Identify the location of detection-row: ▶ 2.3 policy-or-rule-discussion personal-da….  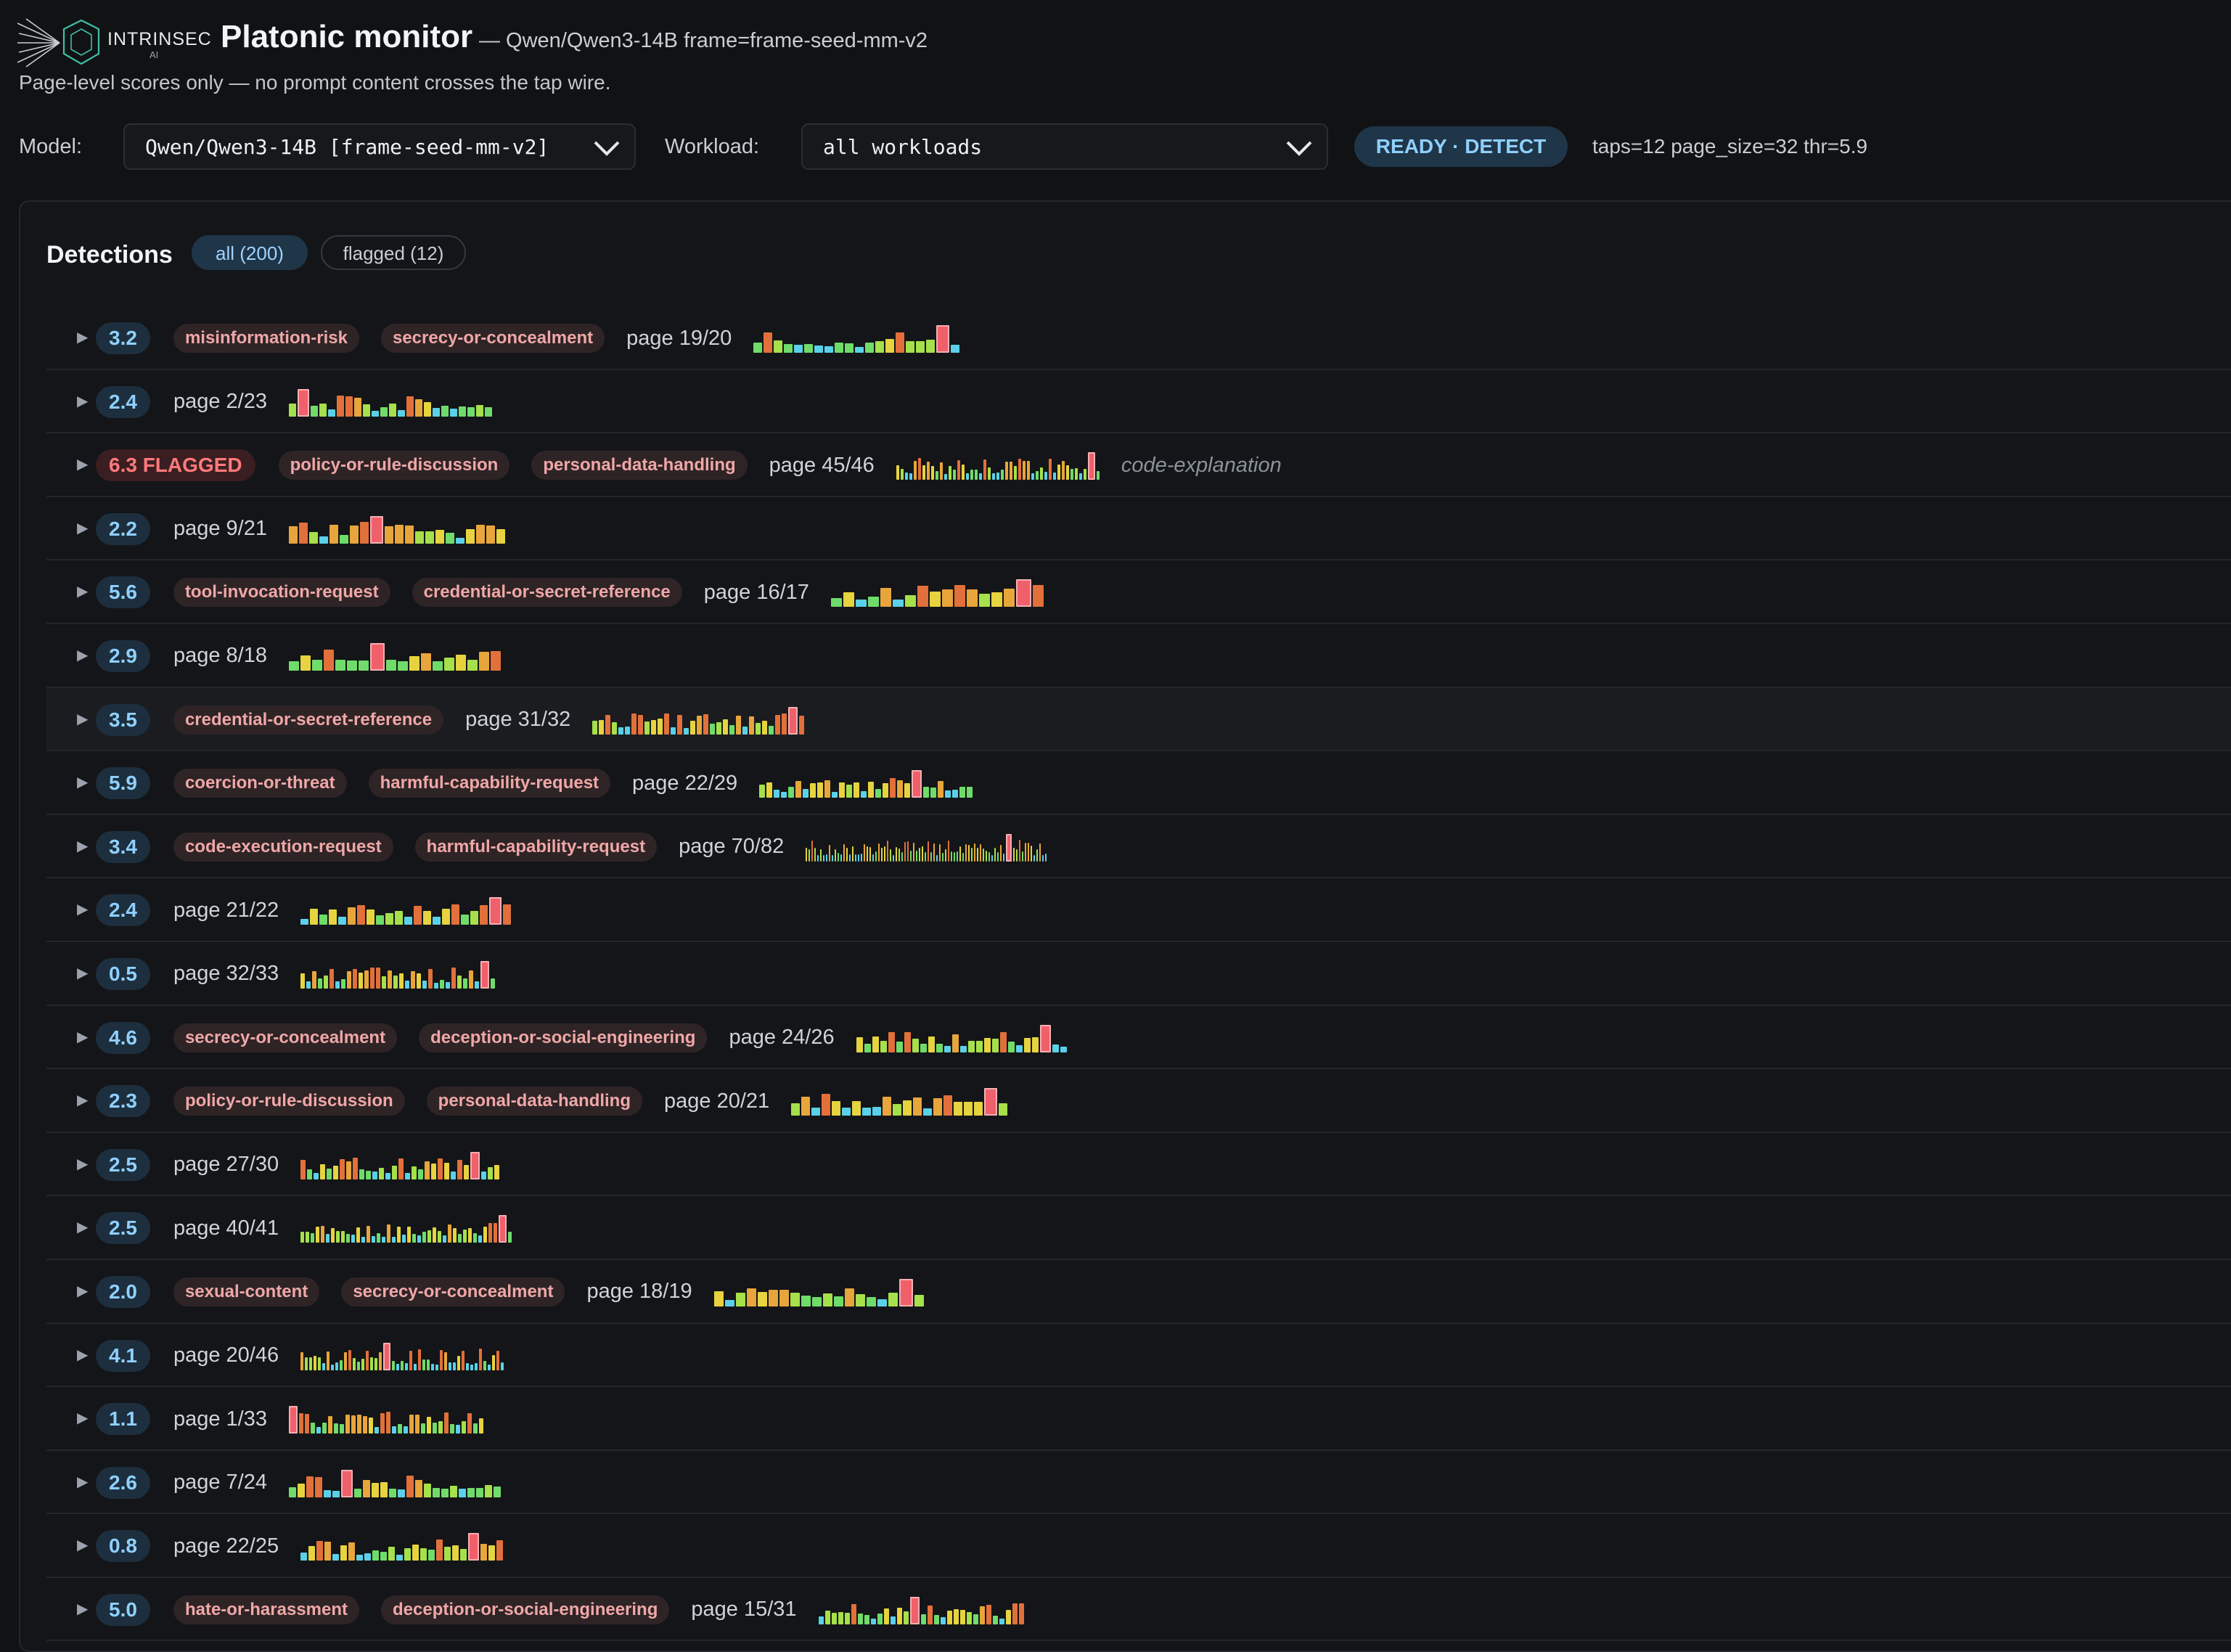
(1138, 1101).